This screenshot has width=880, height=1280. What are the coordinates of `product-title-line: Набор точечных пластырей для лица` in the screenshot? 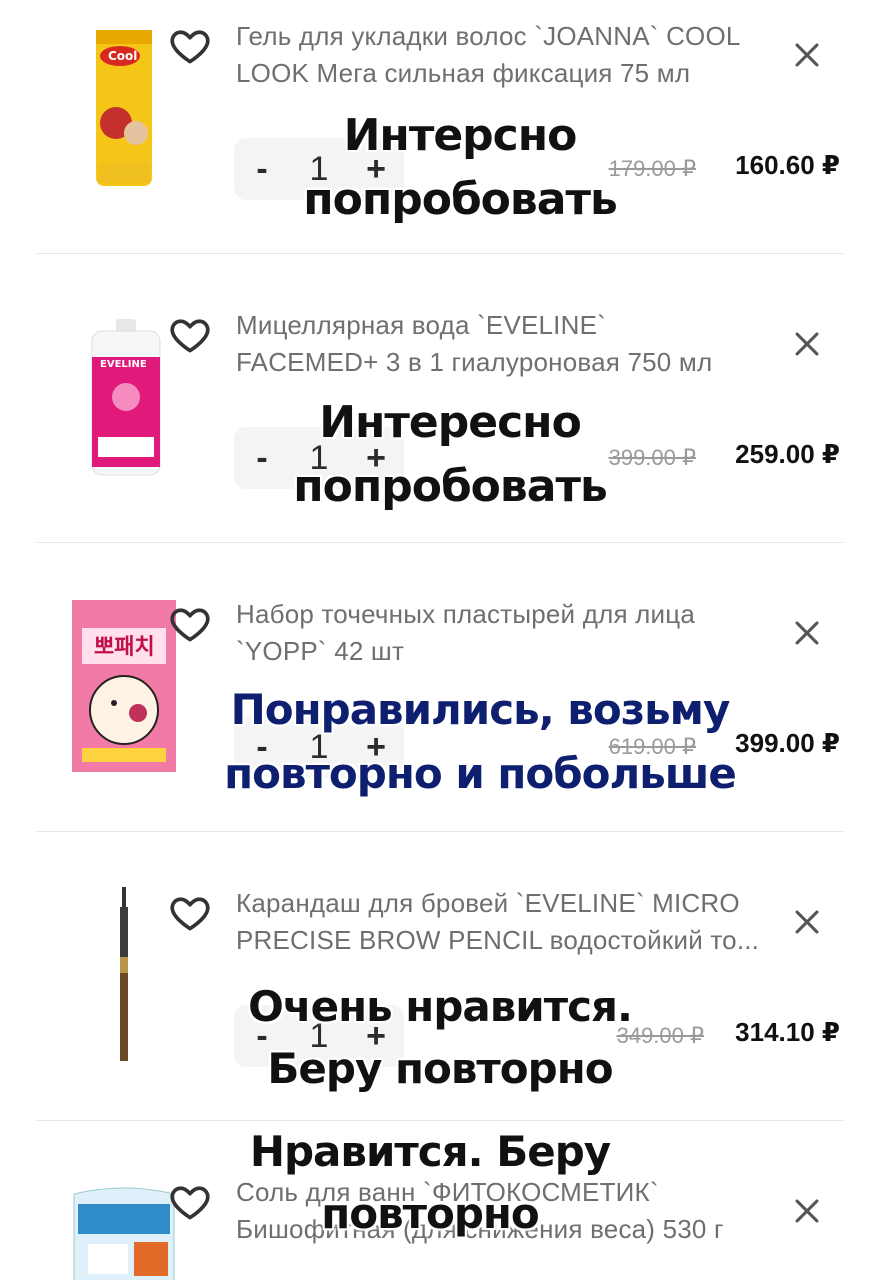 It's located at (465, 614).